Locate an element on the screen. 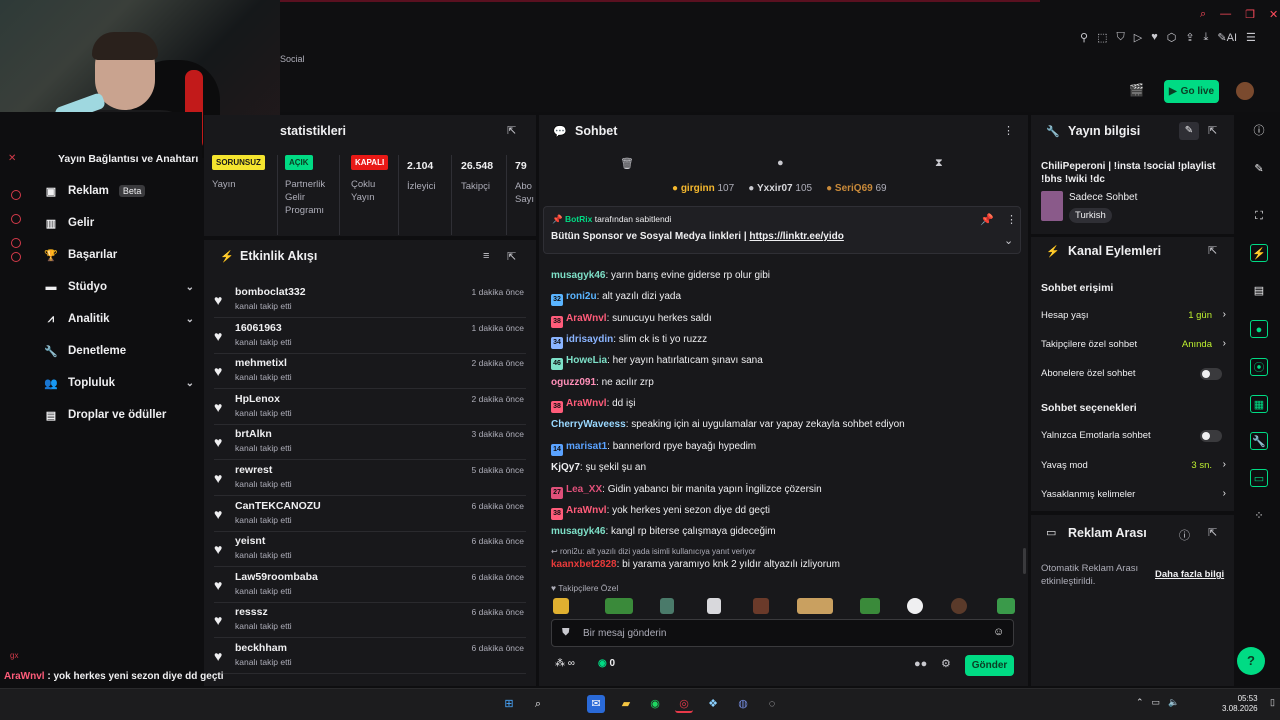 This screenshot has width=1280, height=720. kick-points: ◉ 0 is located at coordinates (606, 663).